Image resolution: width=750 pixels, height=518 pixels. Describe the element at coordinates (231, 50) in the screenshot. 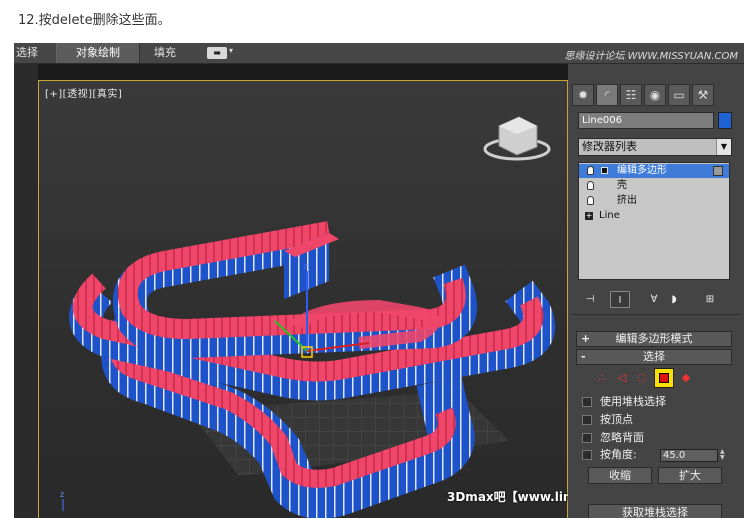

I see `chevron-down-icon: ▾` at that location.